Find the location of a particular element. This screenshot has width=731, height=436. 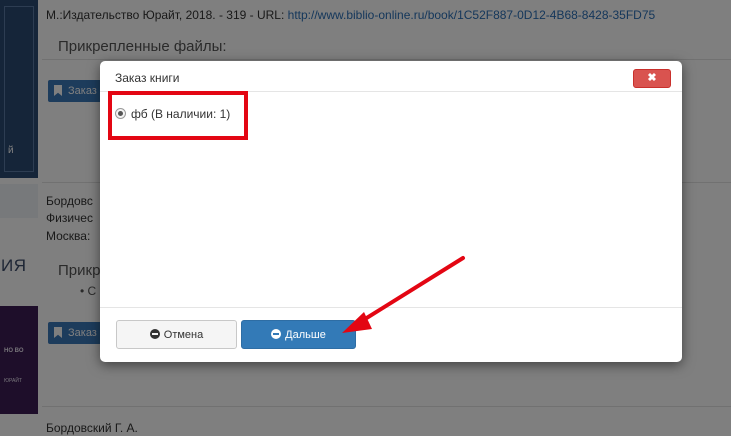

next-button-label: Дальше is located at coordinates (305, 335).